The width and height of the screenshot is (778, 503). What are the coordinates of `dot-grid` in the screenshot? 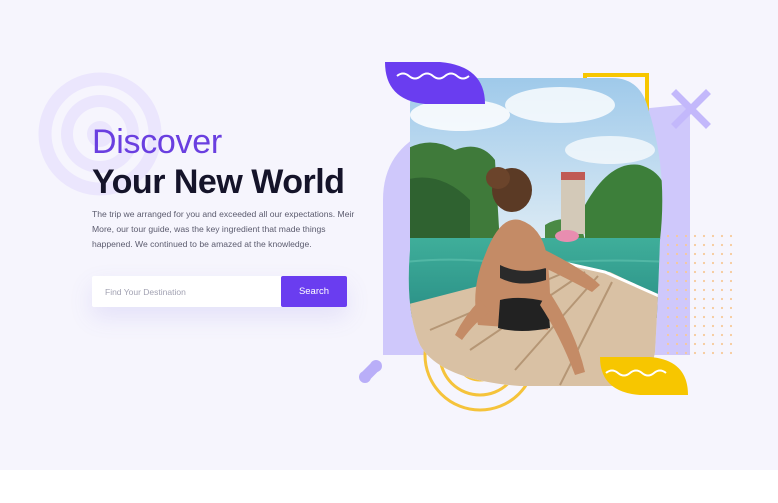 It's located at (696, 295).